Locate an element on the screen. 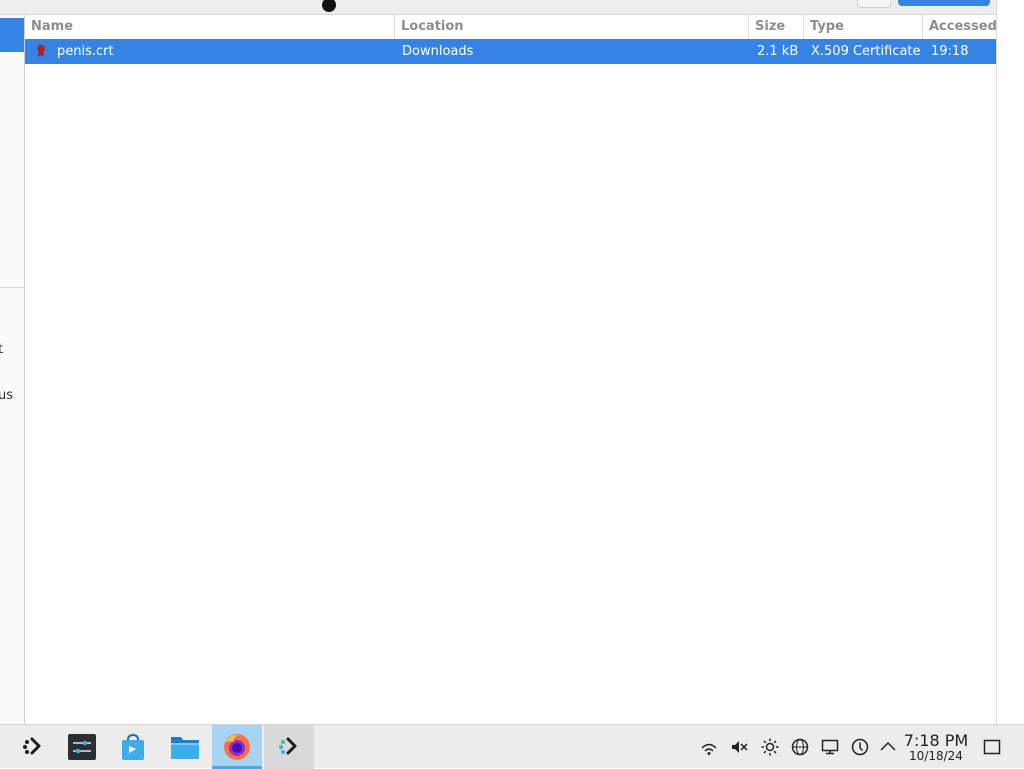 The image size is (1024, 769). firefox-icon is located at coordinates (237, 747).